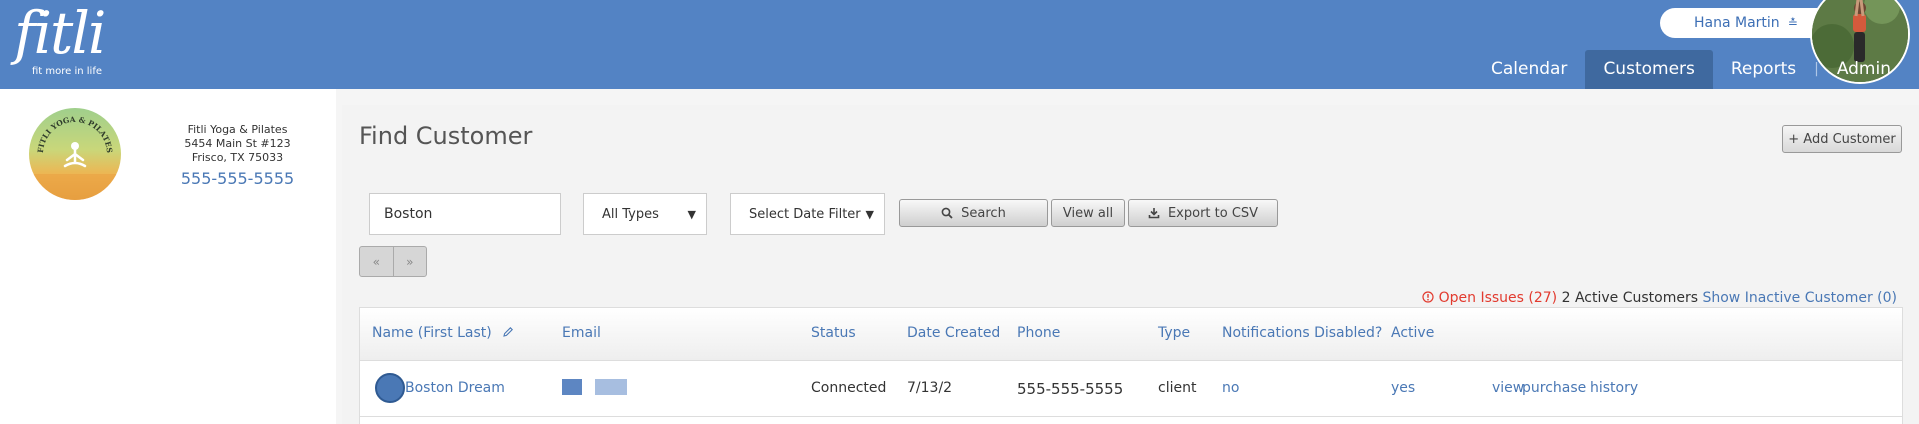 This screenshot has width=1919, height=424. Describe the element at coordinates (1842, 139) in the screenshot. I see `add-customer-button: + Add Customer` at that location.